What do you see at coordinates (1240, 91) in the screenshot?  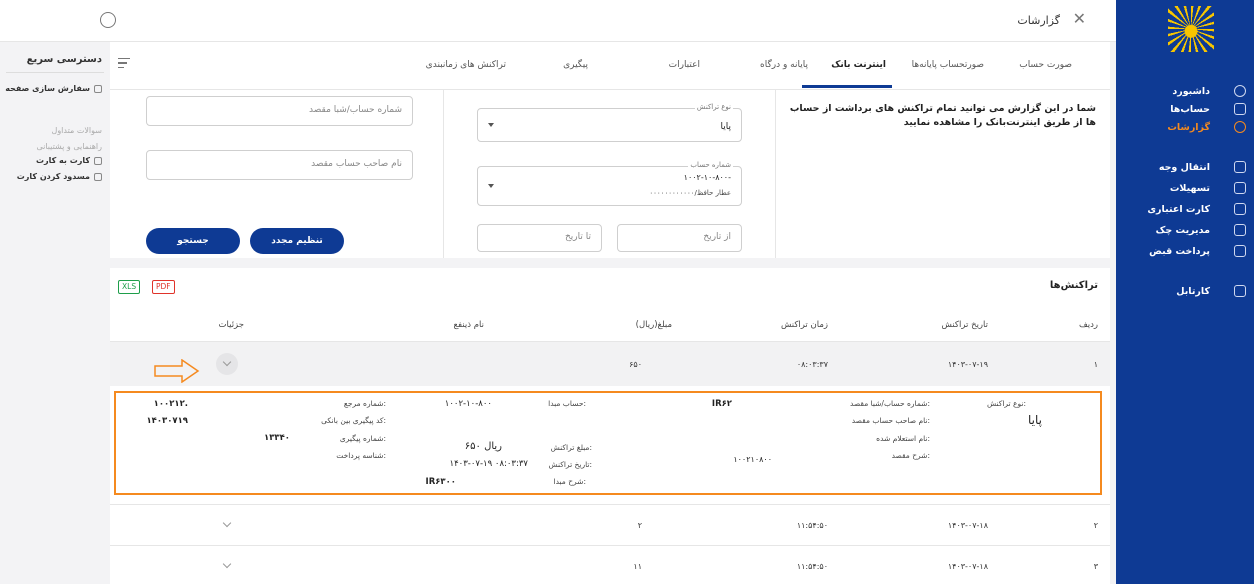 I see `dashboard-icon` at bounding box center [1240, 91].